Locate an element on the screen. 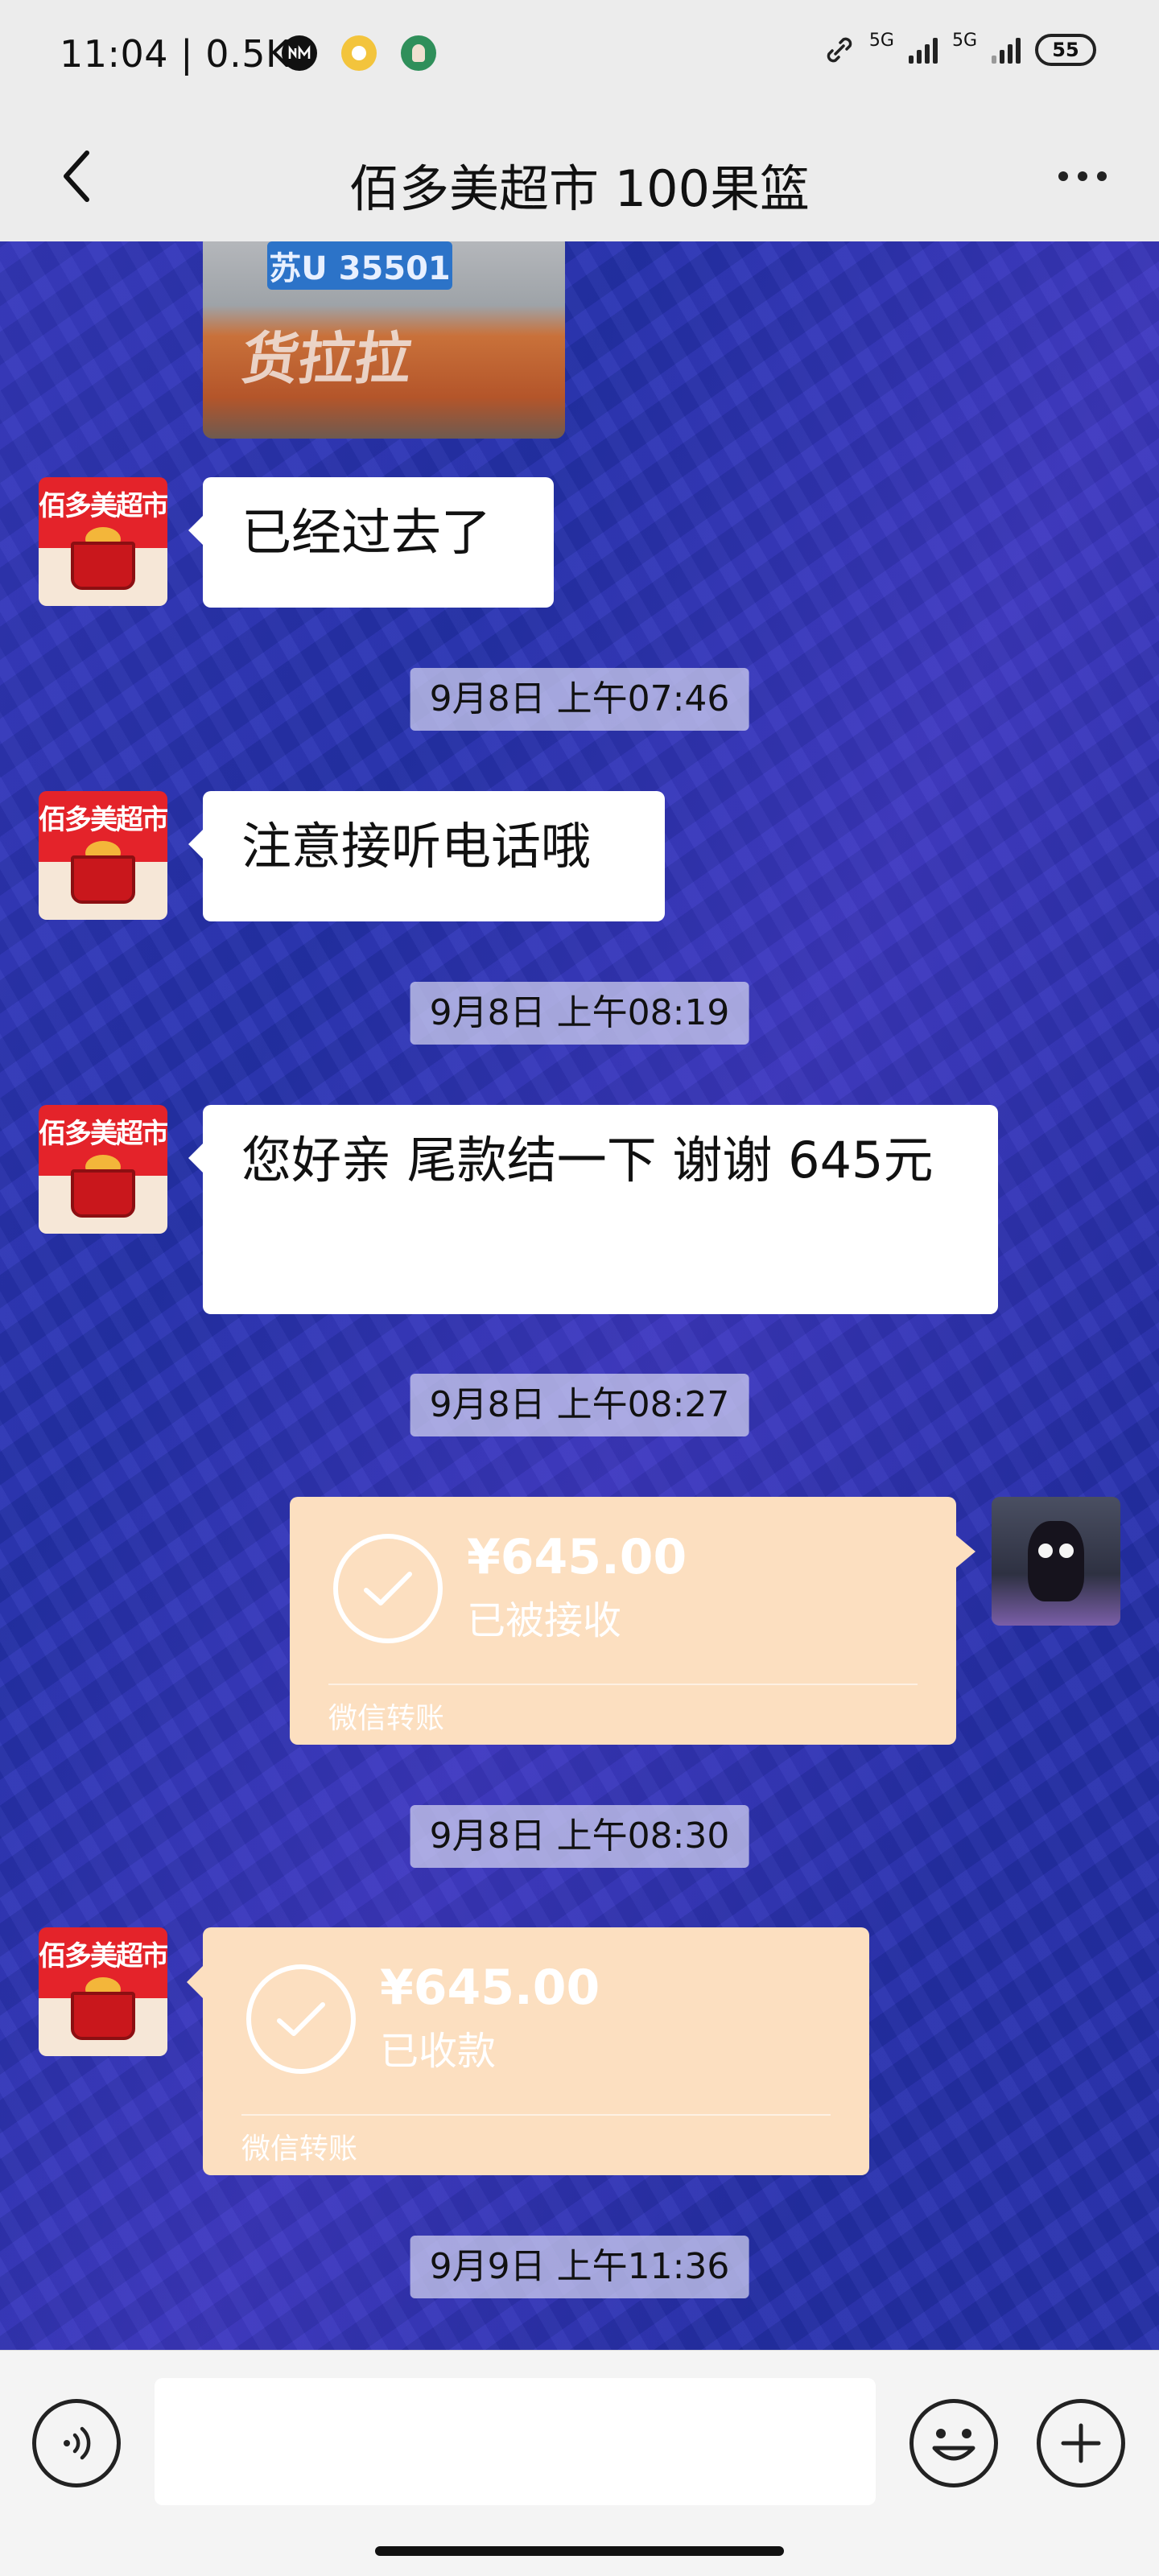 Image resolution: width=1159 pixels, height=2576 pixels. message-text: 您好亲 尾款结一下 谢谢 645元 is located at coordinates (587, 1160).